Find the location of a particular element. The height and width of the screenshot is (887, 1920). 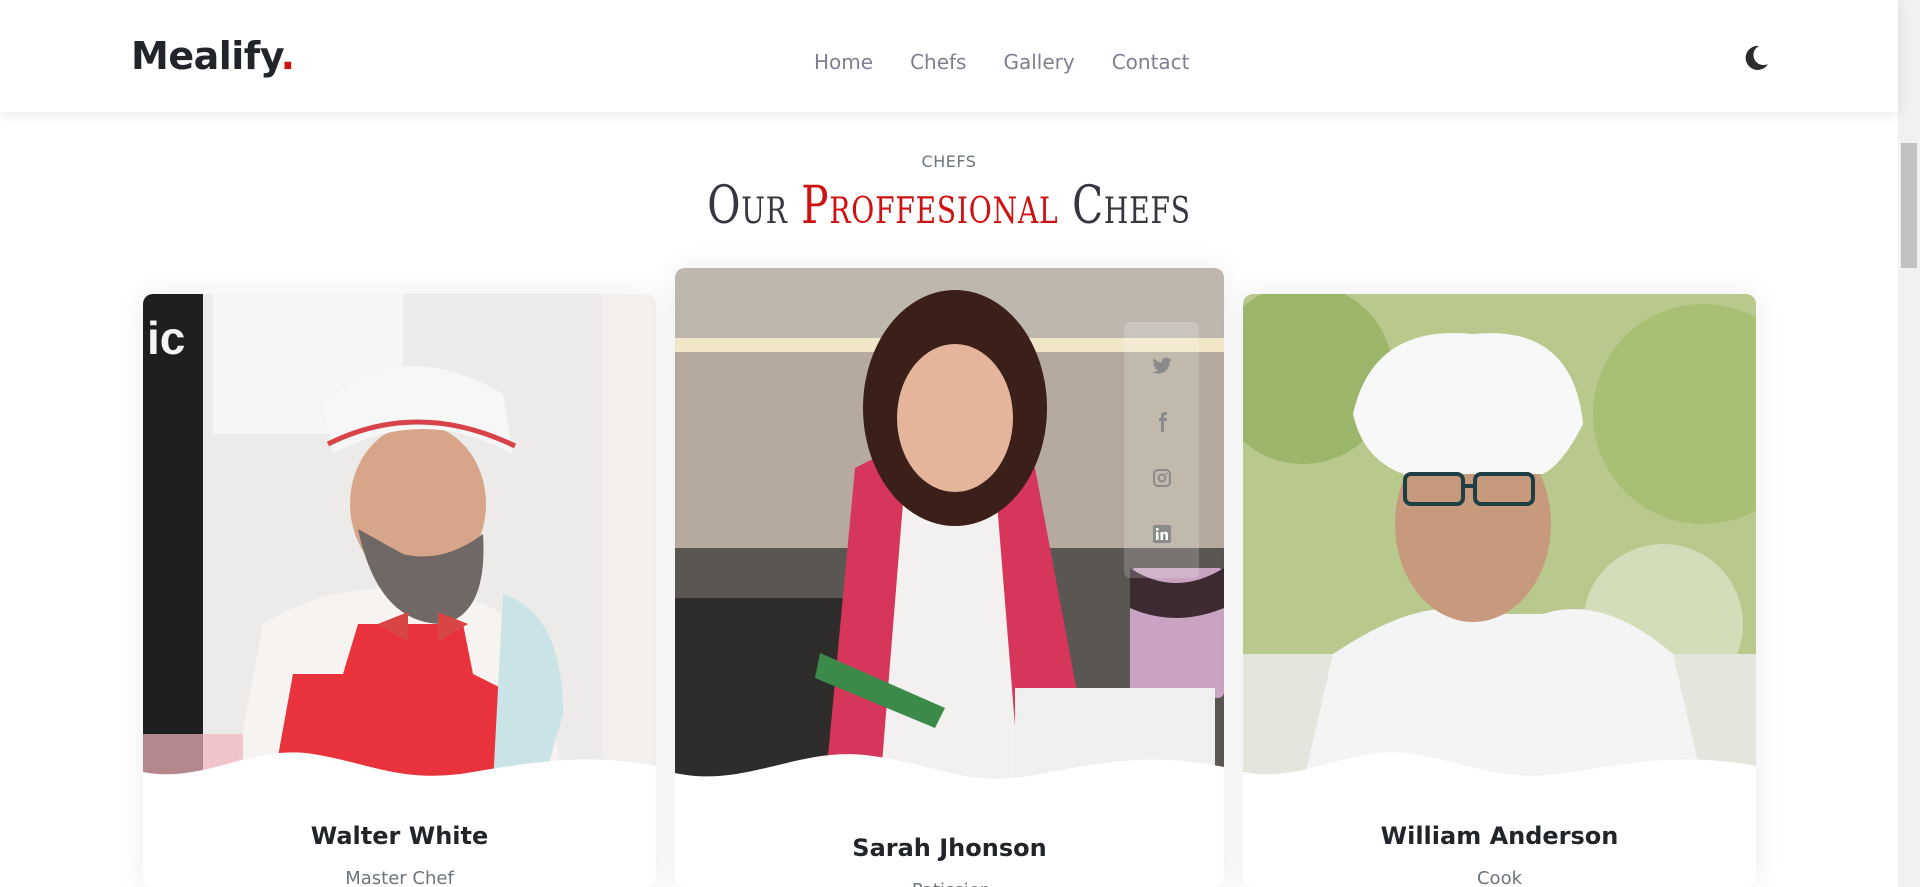

site-header: Mealify. Home Chefs Gallery Contact is located at coordinates (949, 56).